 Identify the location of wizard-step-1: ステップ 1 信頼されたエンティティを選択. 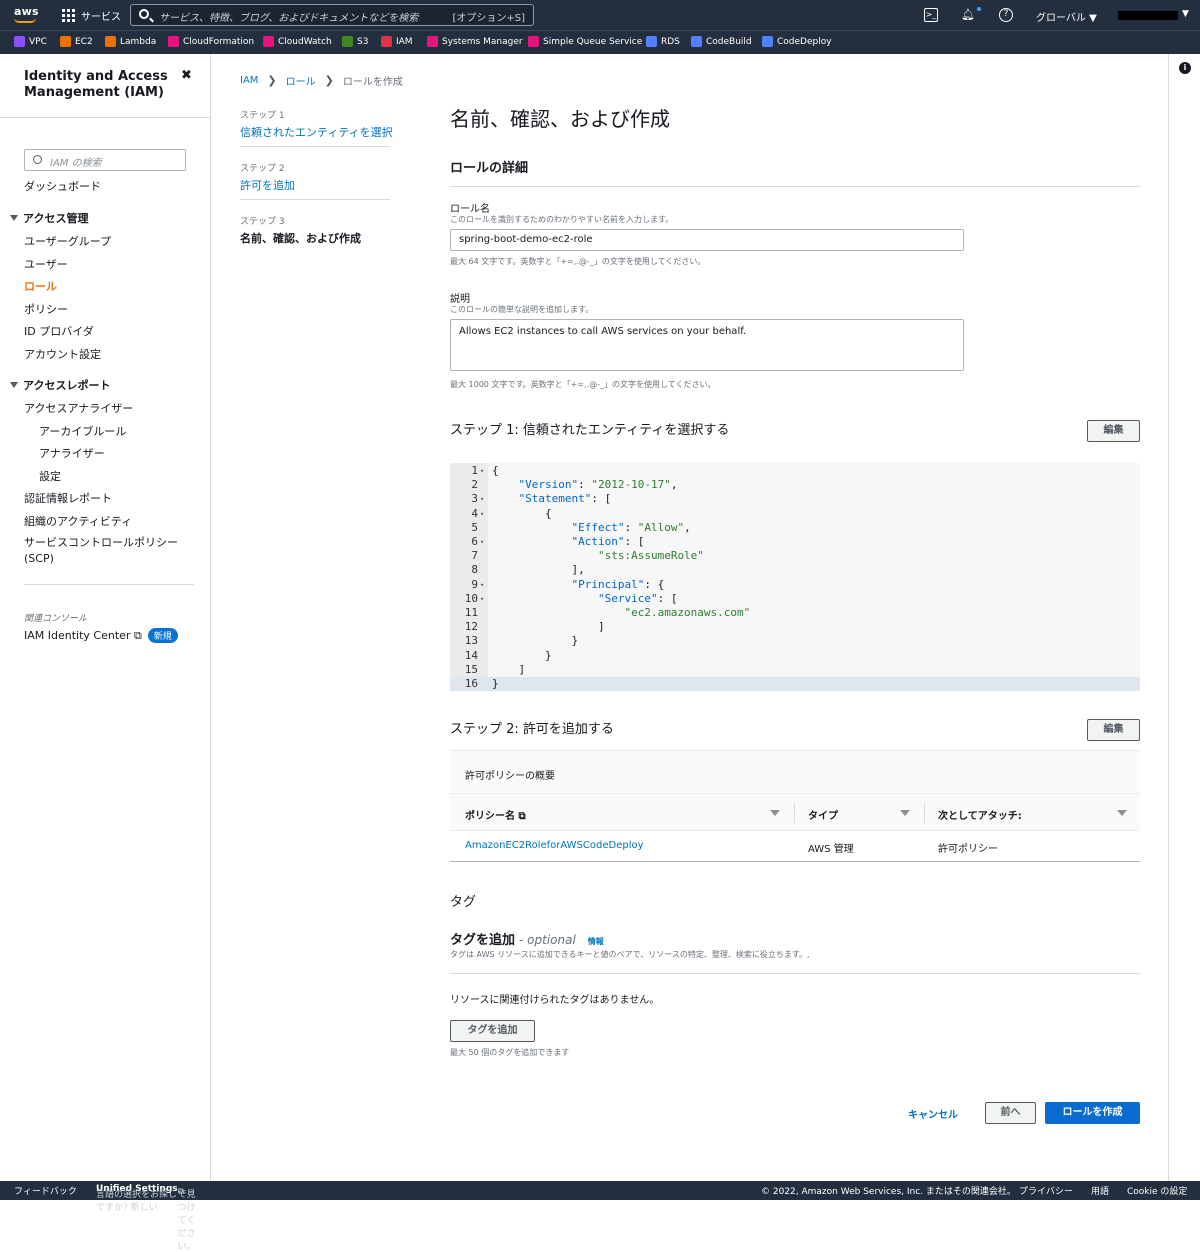
(316, 124).